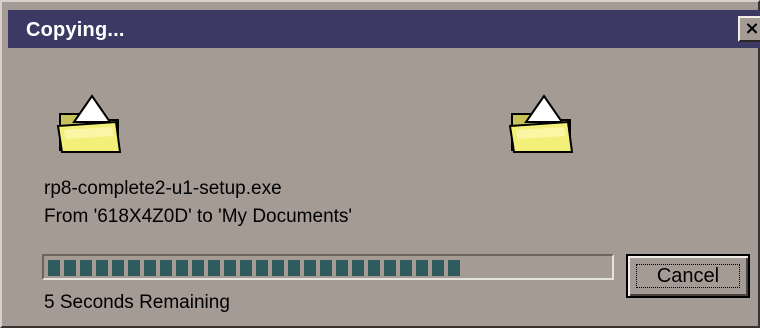  What do you see at coordinates (163, 188) in the screenshot?
I see `file-name: rp8-complete2-u1-setup.exe` at bounding box center [163, 188].